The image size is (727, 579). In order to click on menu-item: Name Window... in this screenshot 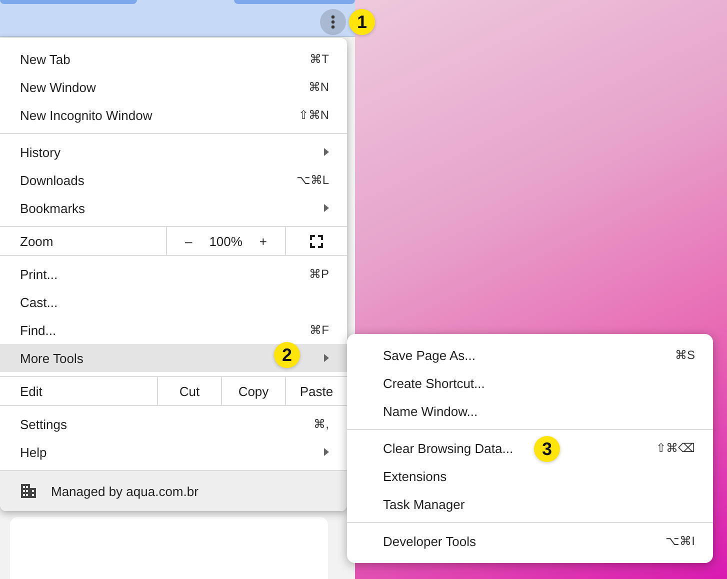, I will do `click(430, 411)`.